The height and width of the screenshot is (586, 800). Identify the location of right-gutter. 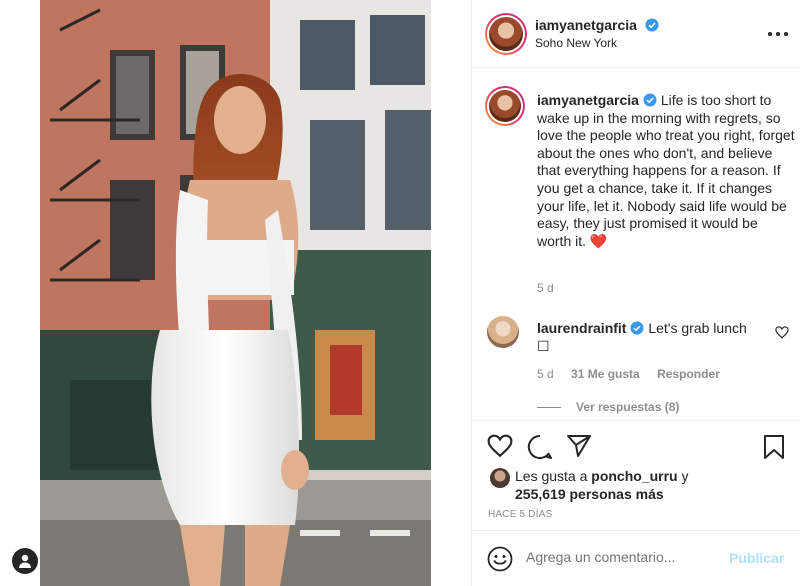
(451, 293).